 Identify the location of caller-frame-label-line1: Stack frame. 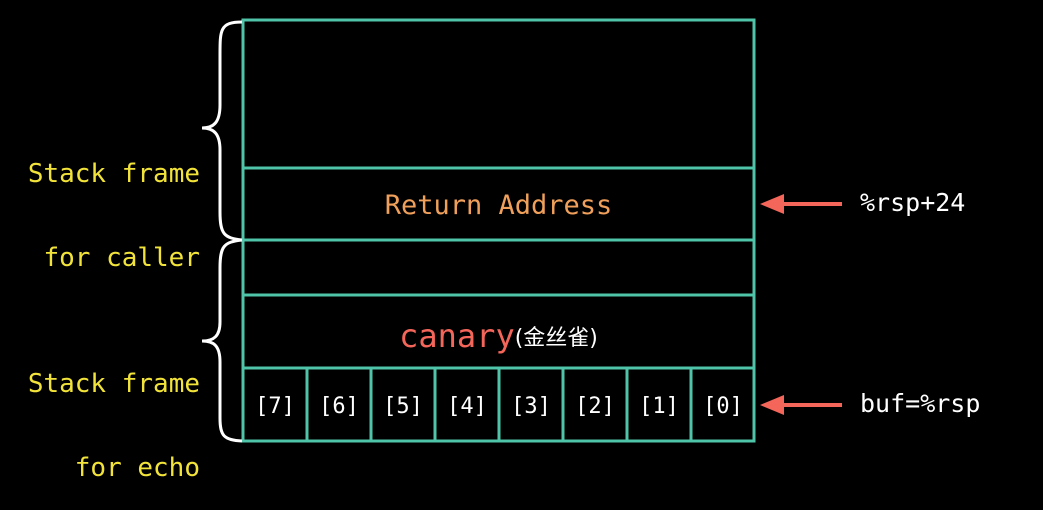
(113, 174).